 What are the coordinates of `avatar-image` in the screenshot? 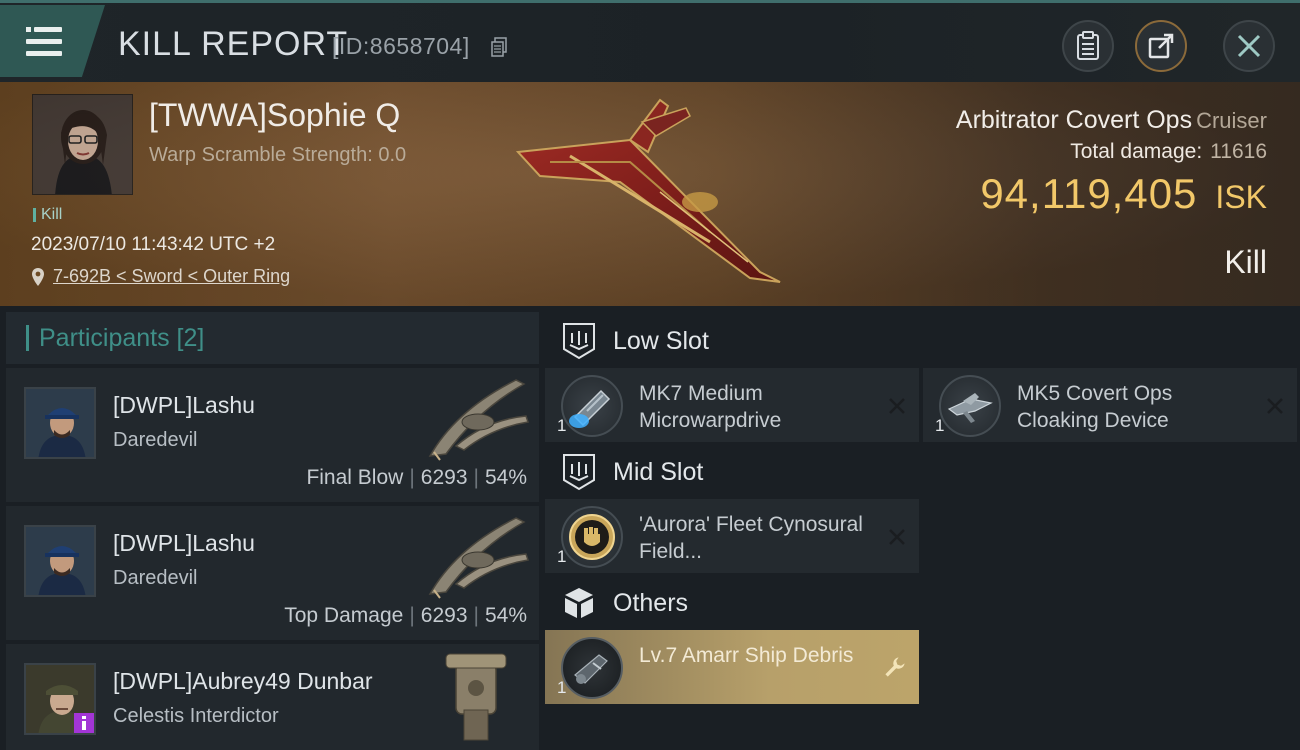 It's located at (82, 144).